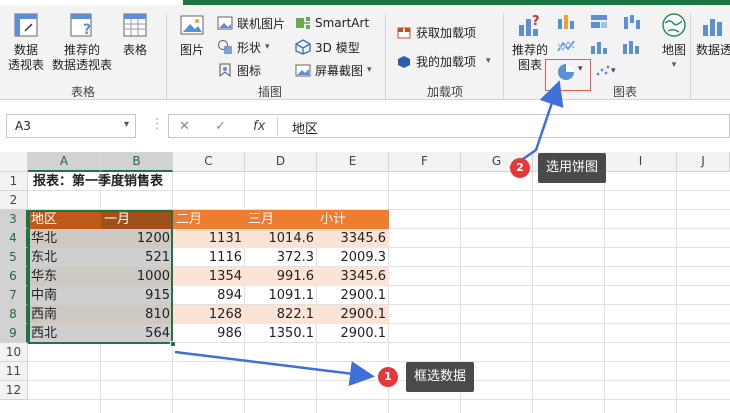 The height and width of the screenshot is (413, 730). Describe the element at coordinates (520, 168) in the screenshot. I see `step2-badge: 2` at that location.